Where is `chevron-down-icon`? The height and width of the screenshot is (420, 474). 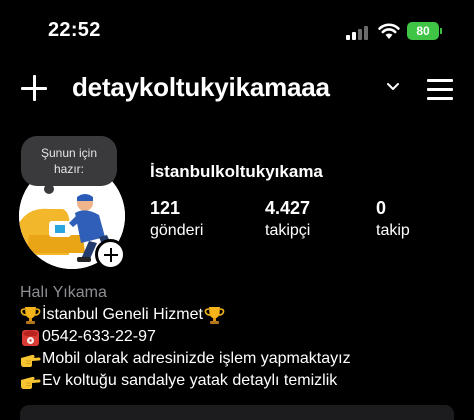 chevron-down-icon is located at coordinates (393, 87).